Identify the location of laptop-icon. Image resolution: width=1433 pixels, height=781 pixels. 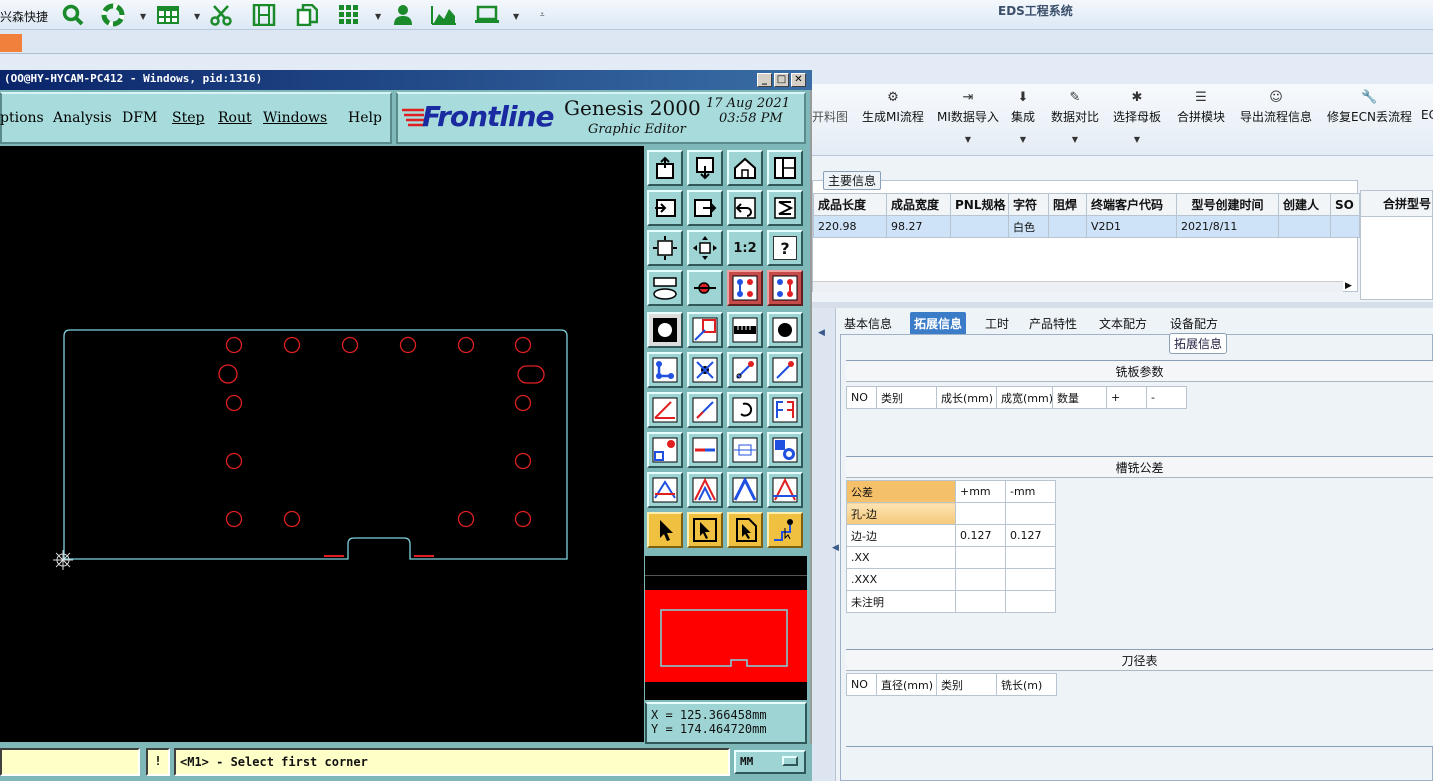
(487, 15).